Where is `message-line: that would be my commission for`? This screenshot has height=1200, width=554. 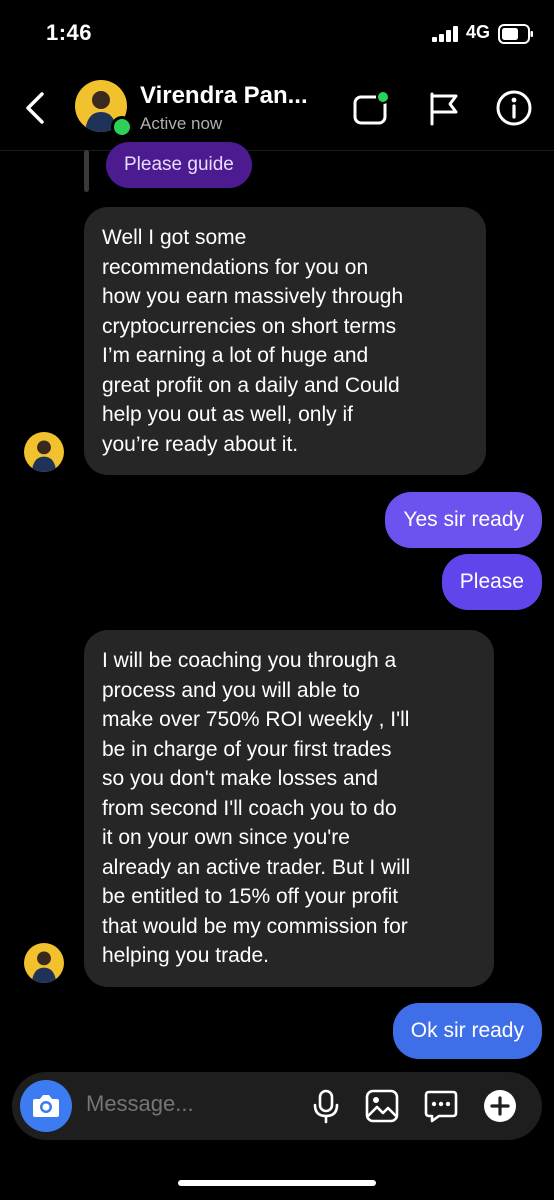 message-line: that would be my commission for is located at coordinates (255, 926).